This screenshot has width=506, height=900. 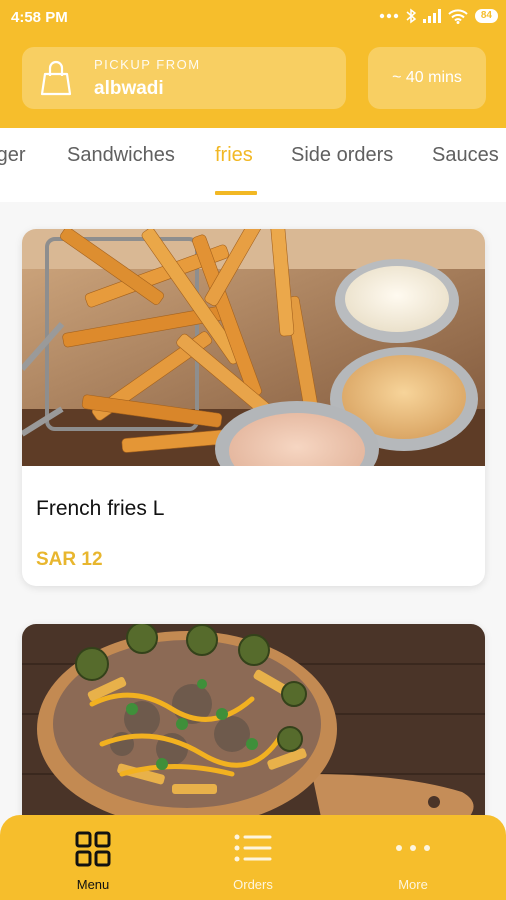 What do you see at coordinates (253, 884) in the screenshot?
I see `nav-label: Orders` at bounding box center [253, 884].